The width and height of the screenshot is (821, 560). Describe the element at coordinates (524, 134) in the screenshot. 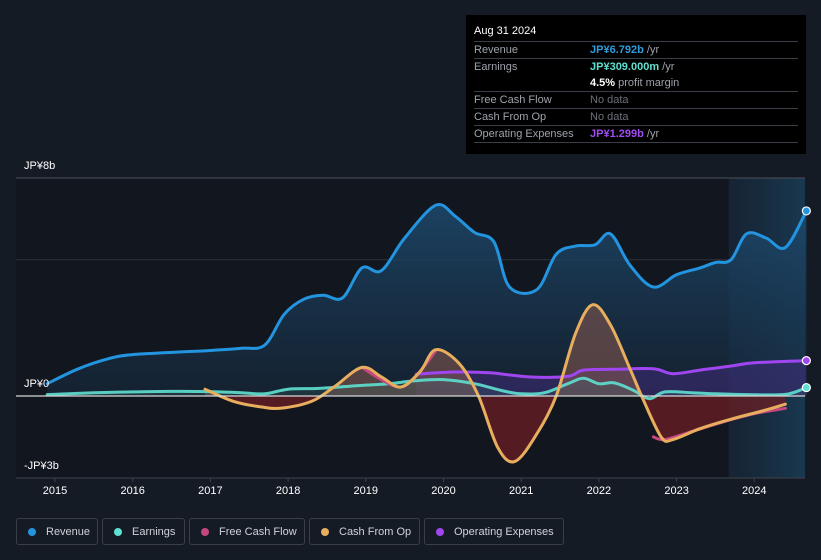

I see `tooltip-row-label: Operating Expenses` at that location.